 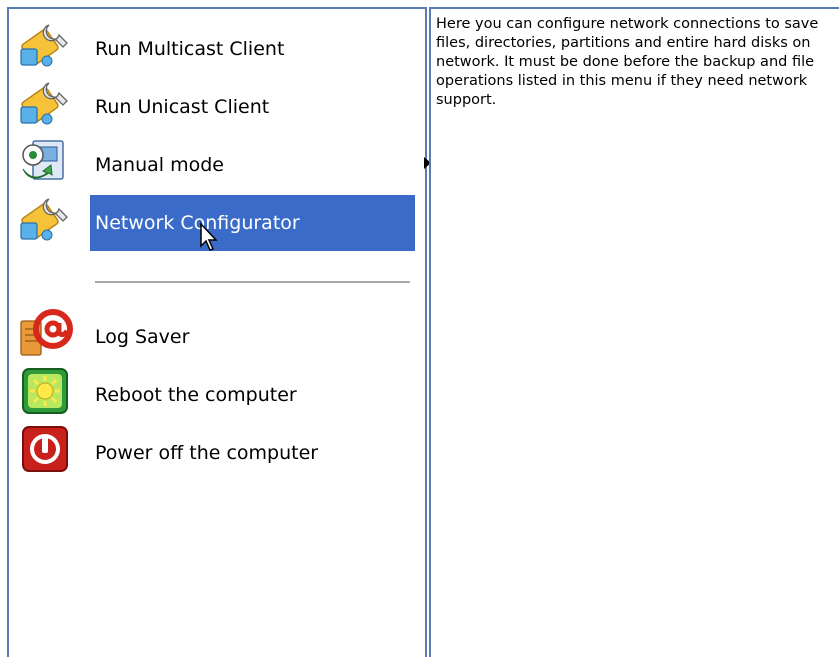 I want to click on menu-item-manual-mode: Manual mode, so click(x=225, y=161).